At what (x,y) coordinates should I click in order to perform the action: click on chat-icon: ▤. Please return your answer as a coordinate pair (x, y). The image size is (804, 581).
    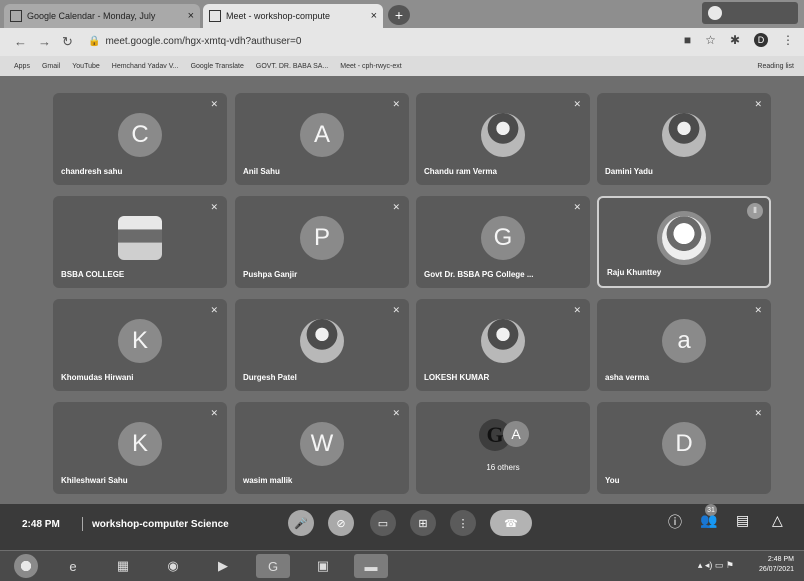
    Looking at the image, I should click on (742, 520).